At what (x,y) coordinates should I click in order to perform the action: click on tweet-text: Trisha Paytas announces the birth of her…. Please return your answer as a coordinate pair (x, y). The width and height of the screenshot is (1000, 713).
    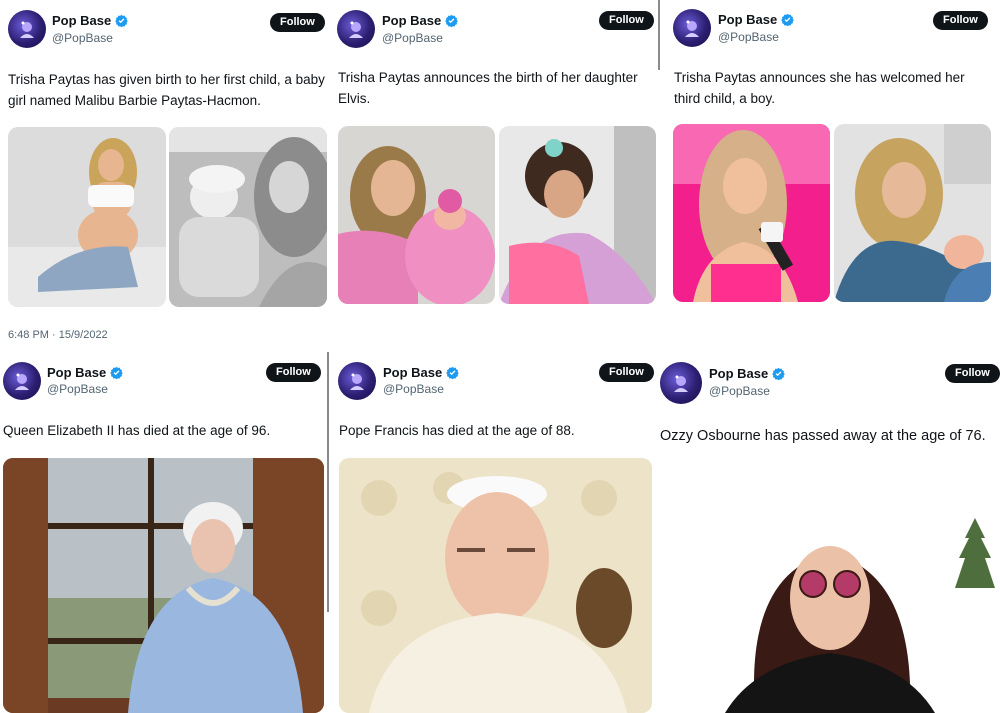
    Looking at the image, I should click on (488, 88).